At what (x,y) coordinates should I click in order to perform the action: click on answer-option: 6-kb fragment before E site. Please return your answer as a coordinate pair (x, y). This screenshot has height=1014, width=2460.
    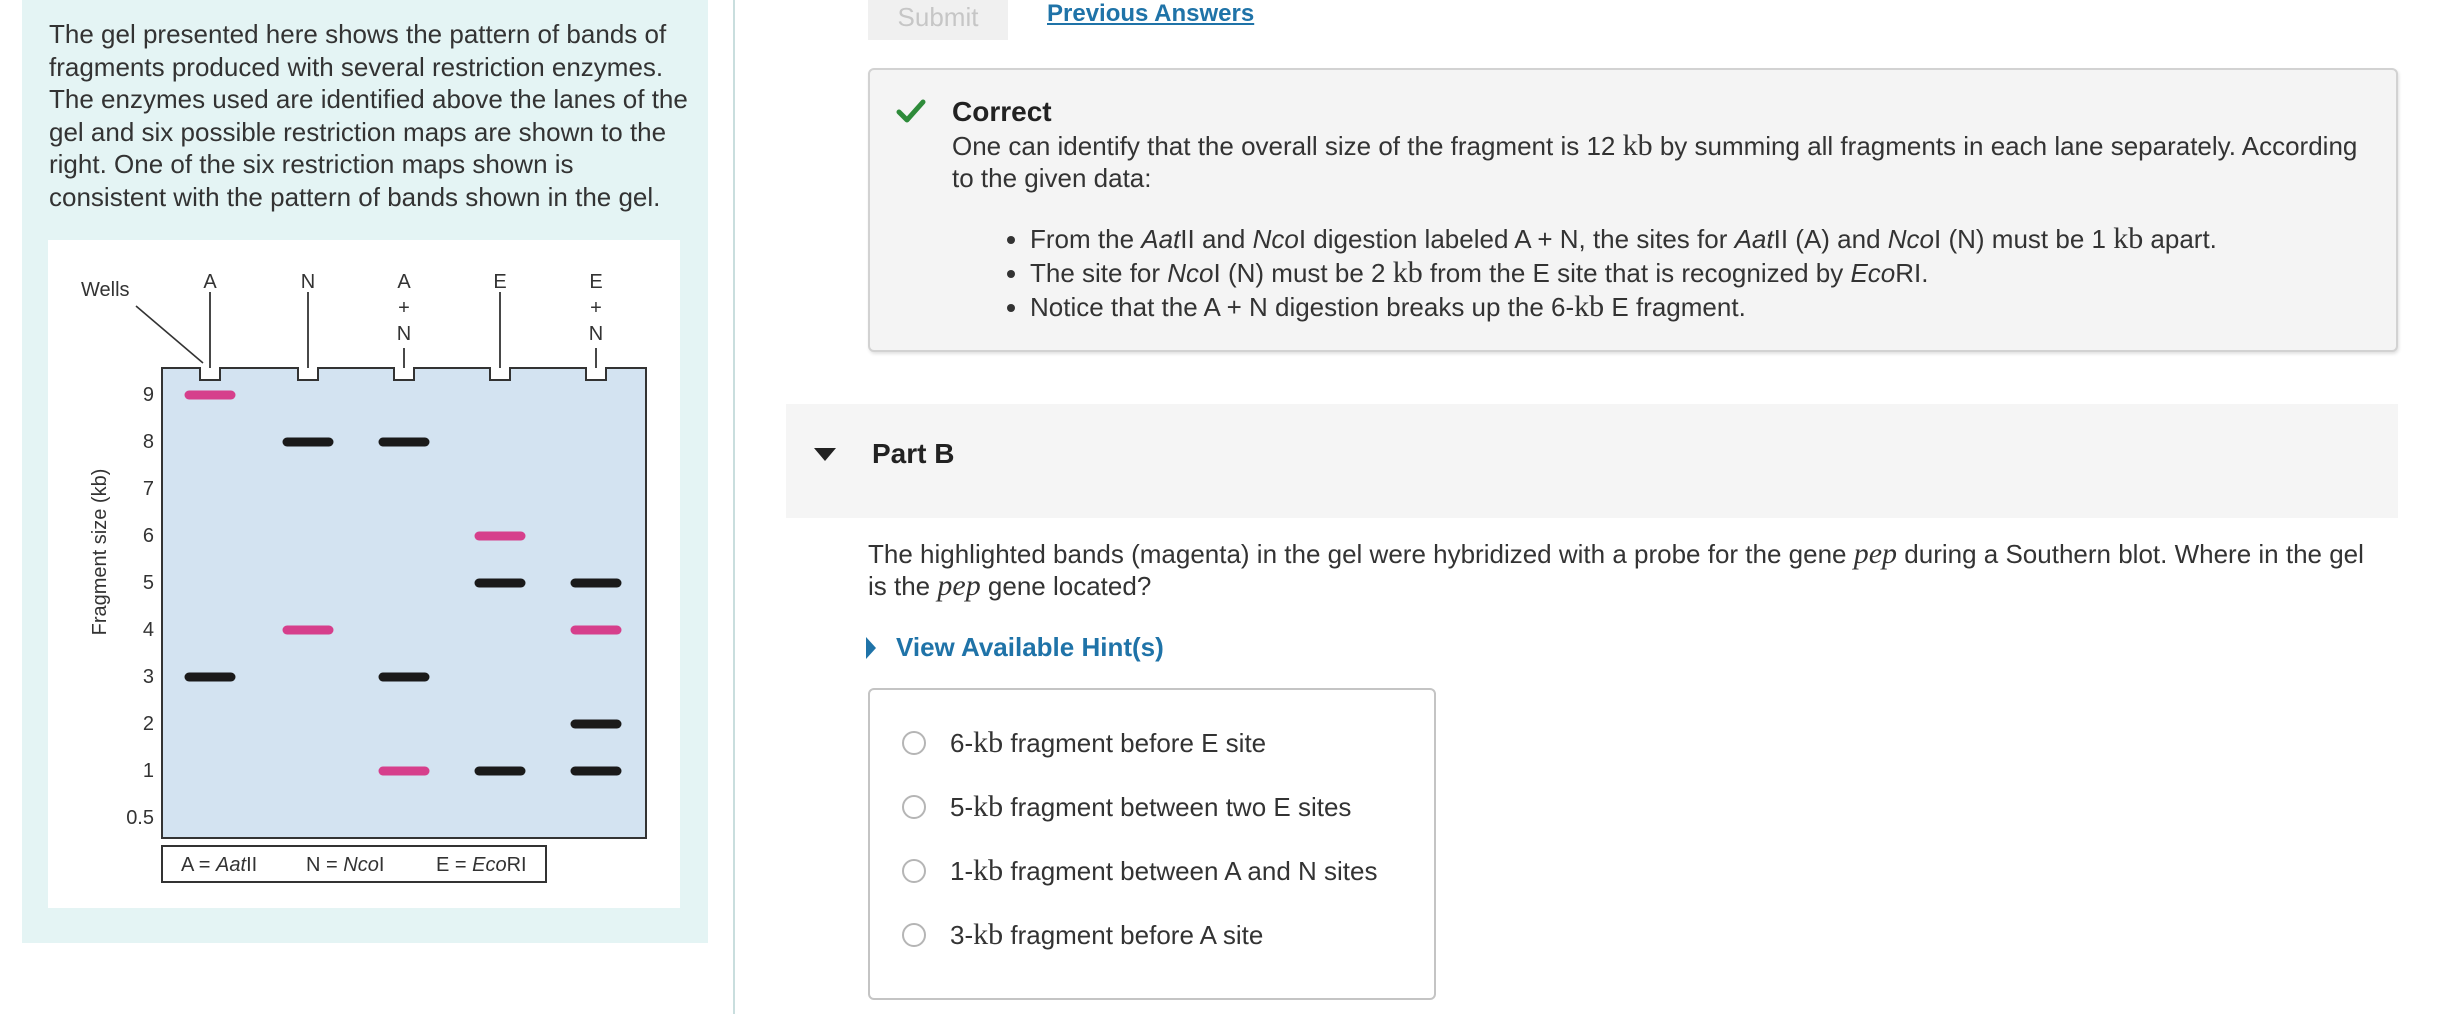
    Looking at the image, I should click on (1084, 743).